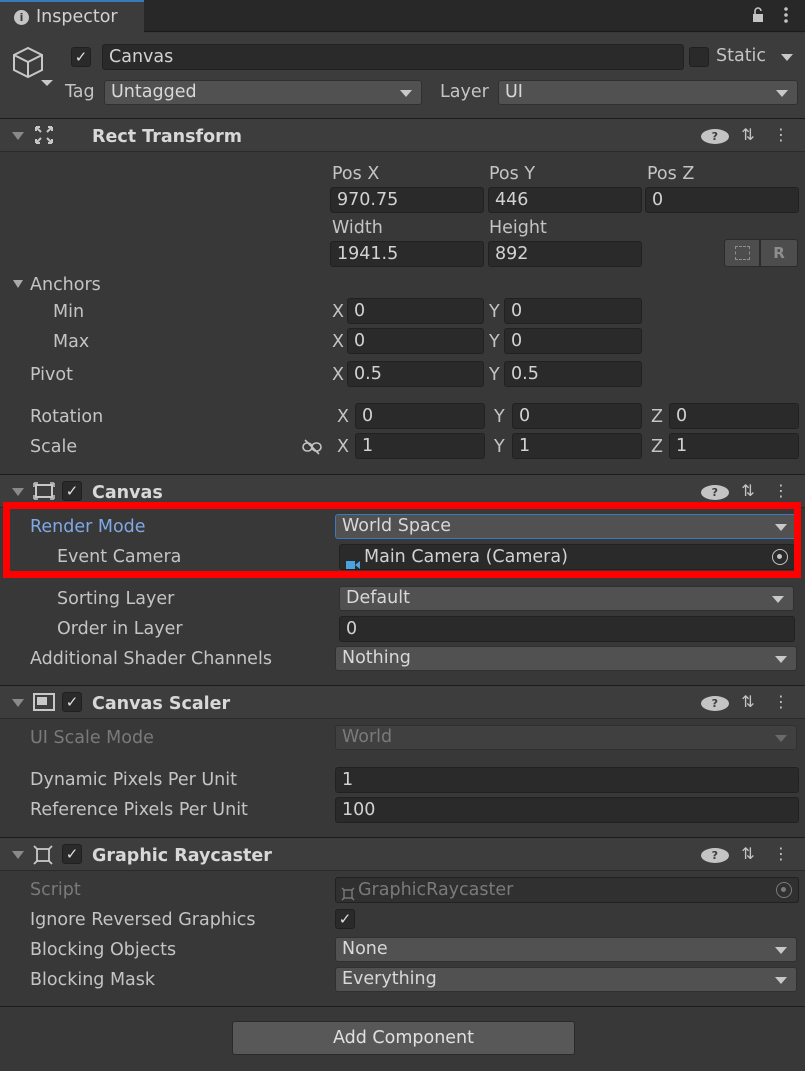 This screenshot has height=1071, width=805. Describe the element at coordinates (182, 856) in the screenshot. I see `graphic-raycaster-title: Graphic Raycaster` at that location.